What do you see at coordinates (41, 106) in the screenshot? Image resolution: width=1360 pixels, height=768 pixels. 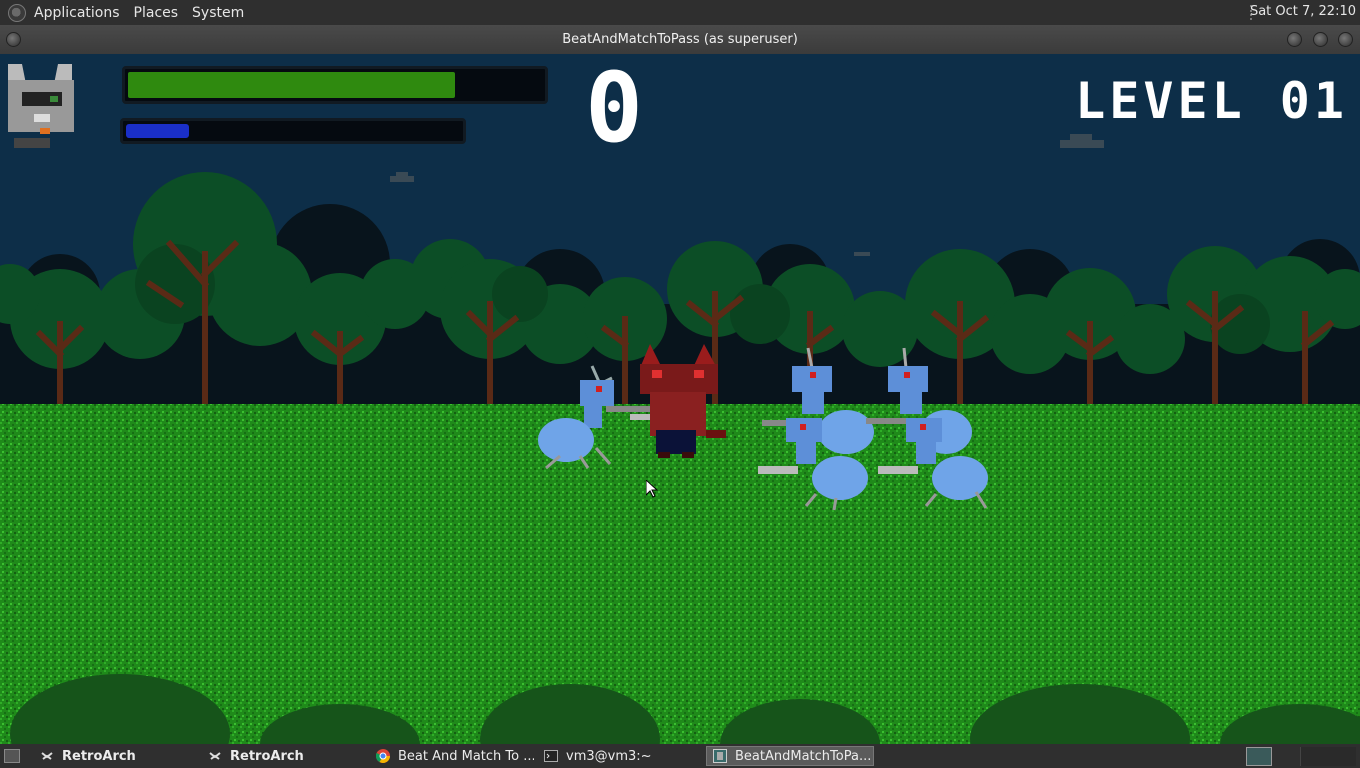 I see `player-avatar-icon` at bounding box center [41, 106].